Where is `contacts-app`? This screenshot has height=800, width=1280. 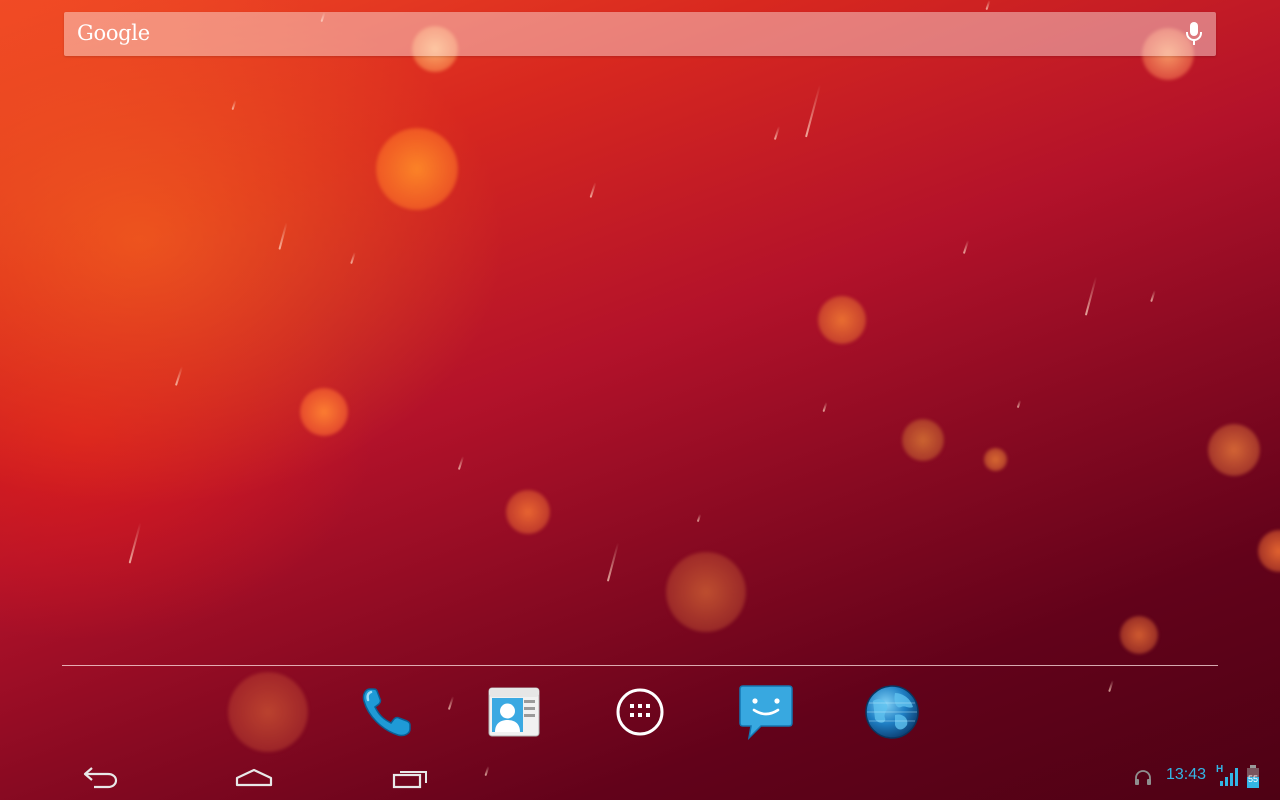 contacts-app is located at coordinates (513, 712).